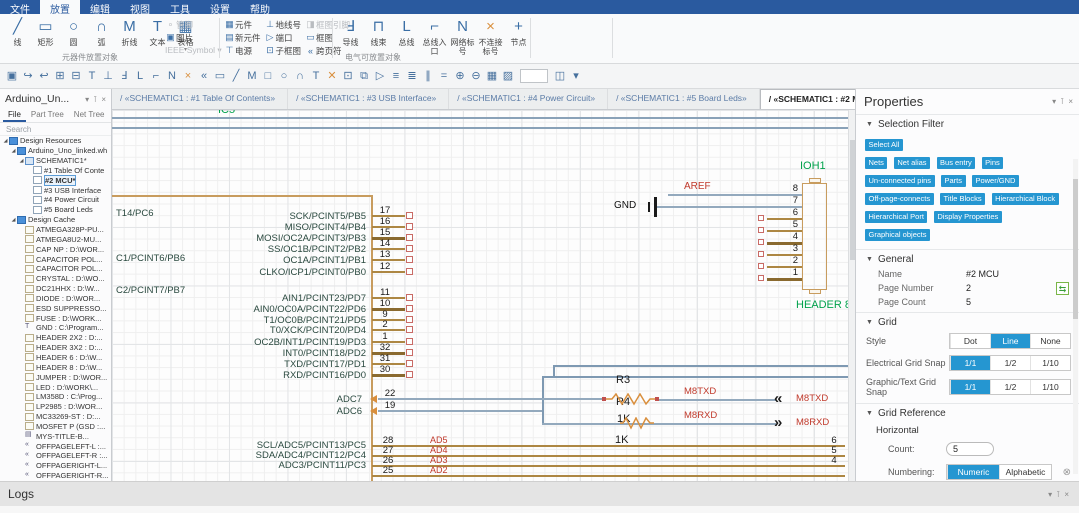 Image resolution: width=1079 pixels, height=513 pixels. What do you see at coordinates (283, 50) in the screenshot?
I see `ribbon-tool: ⊡ 子框图` at bounding box center [283, 50].